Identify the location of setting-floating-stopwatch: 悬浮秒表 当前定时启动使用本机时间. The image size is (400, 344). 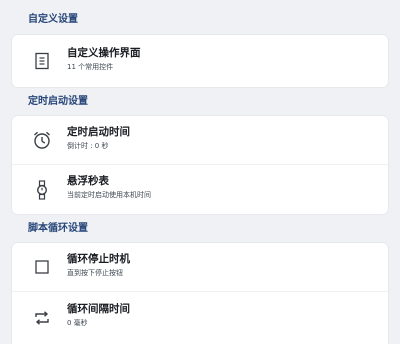
(200, 189).